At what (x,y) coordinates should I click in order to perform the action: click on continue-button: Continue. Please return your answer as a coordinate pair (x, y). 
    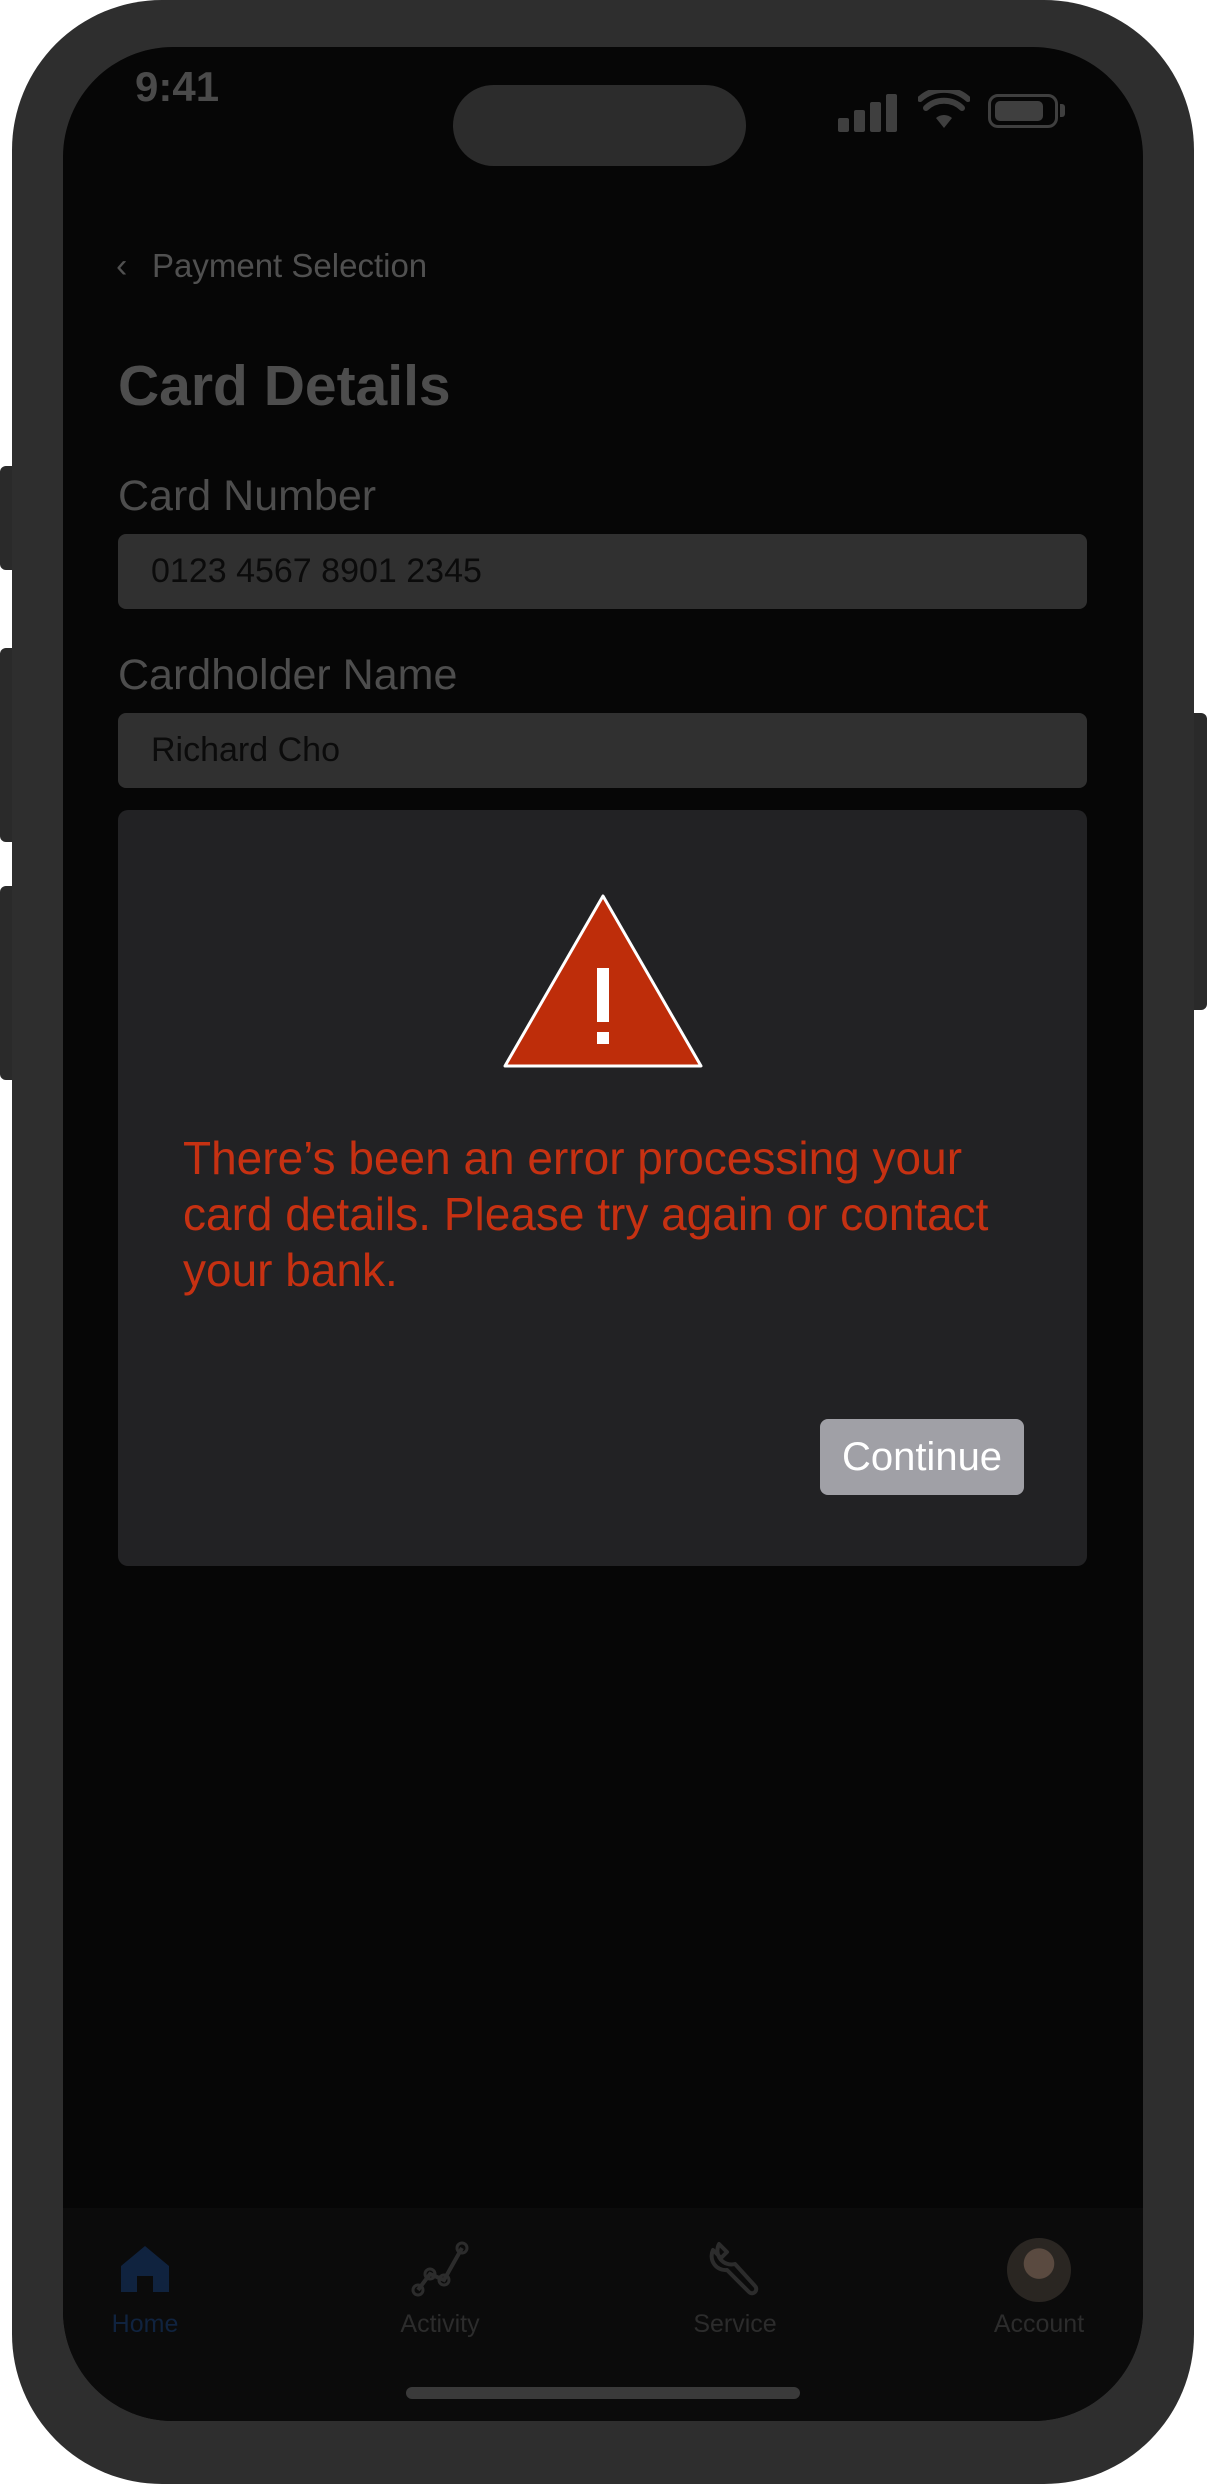
    Looking at the image, I should click on (922, 1457).